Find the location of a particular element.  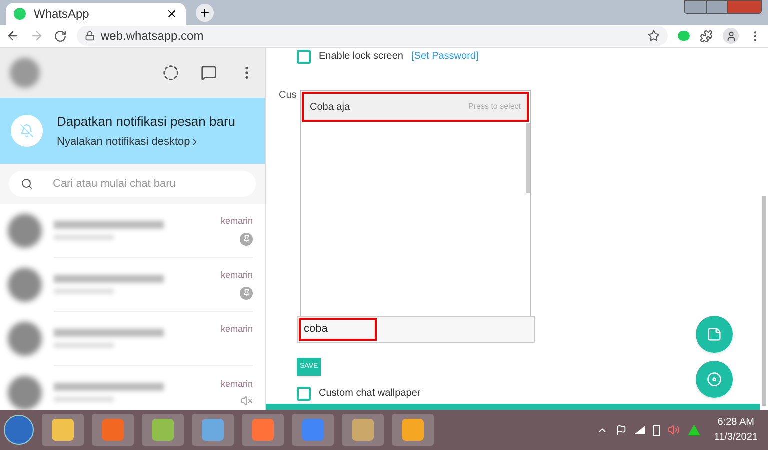

notification-banner: Dapatkan notifikasi pesan baru Nyalakan notifikasi desktop is located at coordinates (132, 131).